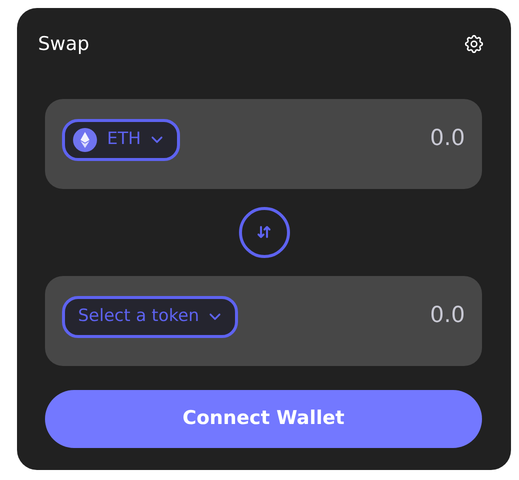 This screenshot has height=480, width=519. Describe the element at coordinates (263, 419) in the screenshot. I see `connect-wallet-button: Connect Wallet` at that location.